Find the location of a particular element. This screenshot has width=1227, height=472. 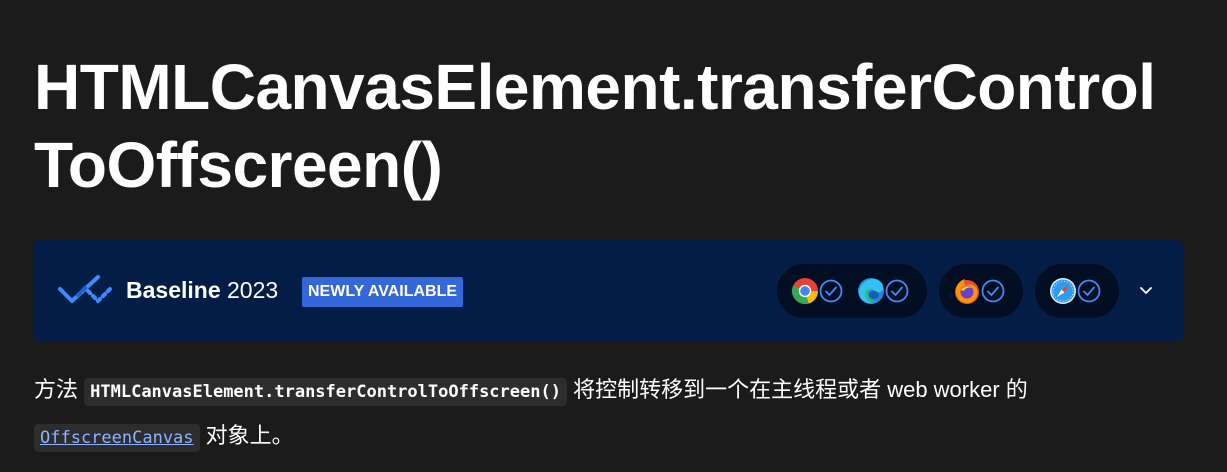

baseline-logo-icon is located at coordinates (85, 289).